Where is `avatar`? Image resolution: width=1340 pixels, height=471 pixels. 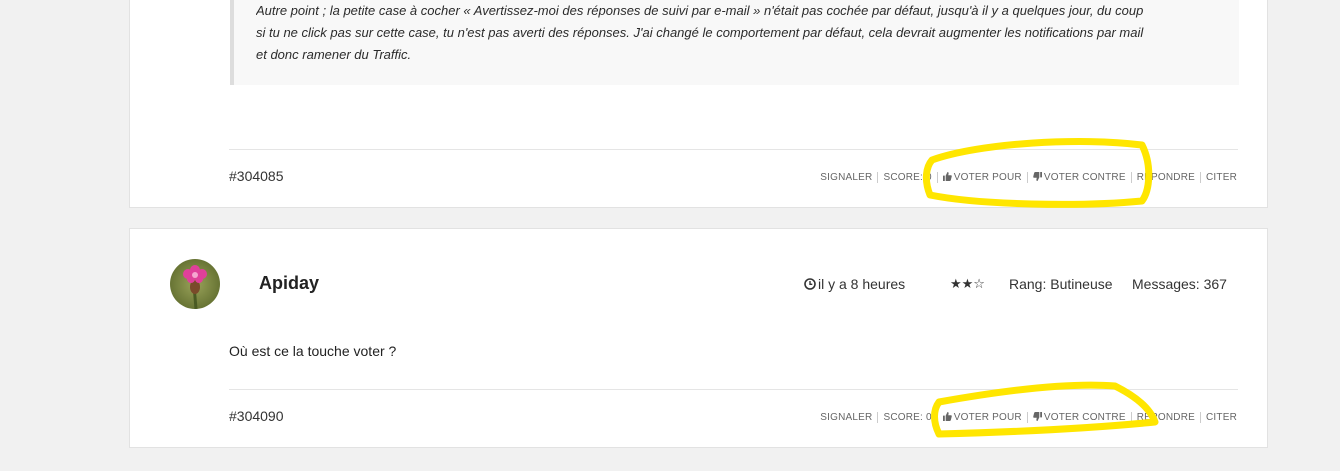
avatar is located at coordinates (195, 284).